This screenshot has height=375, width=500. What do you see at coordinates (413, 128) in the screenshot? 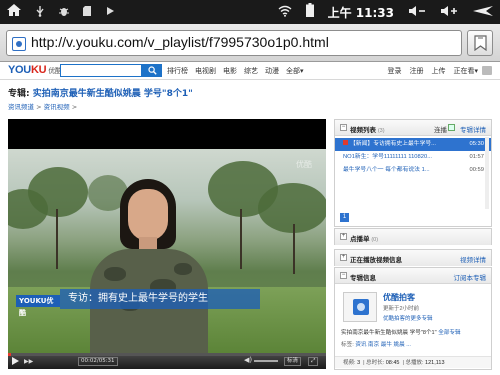
I see `playlist-header: − 视频列表 (3) 连播 专辑详情` at bounding box center [413, 128].